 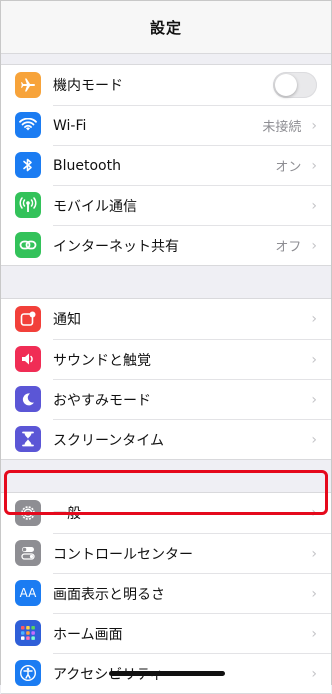 I want to click on moon-icon, so click(x=28, y=399).